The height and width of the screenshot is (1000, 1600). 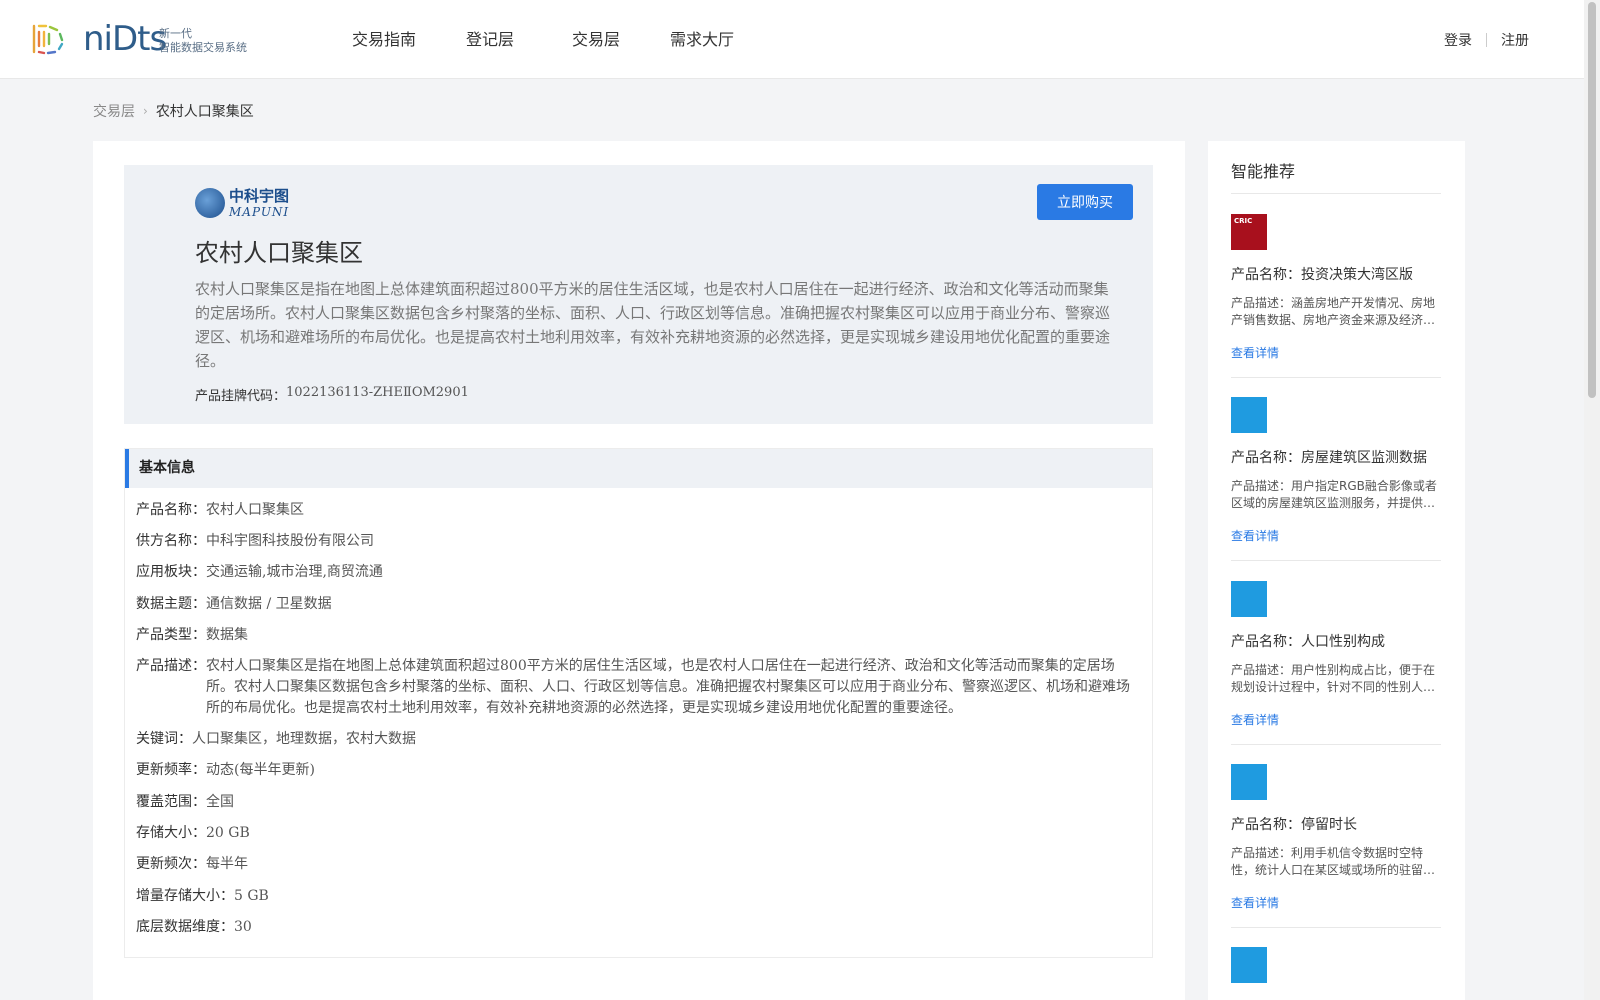 I want to click on listing-code-label: 产品挂牌代码：, so click(x=241, y=396).